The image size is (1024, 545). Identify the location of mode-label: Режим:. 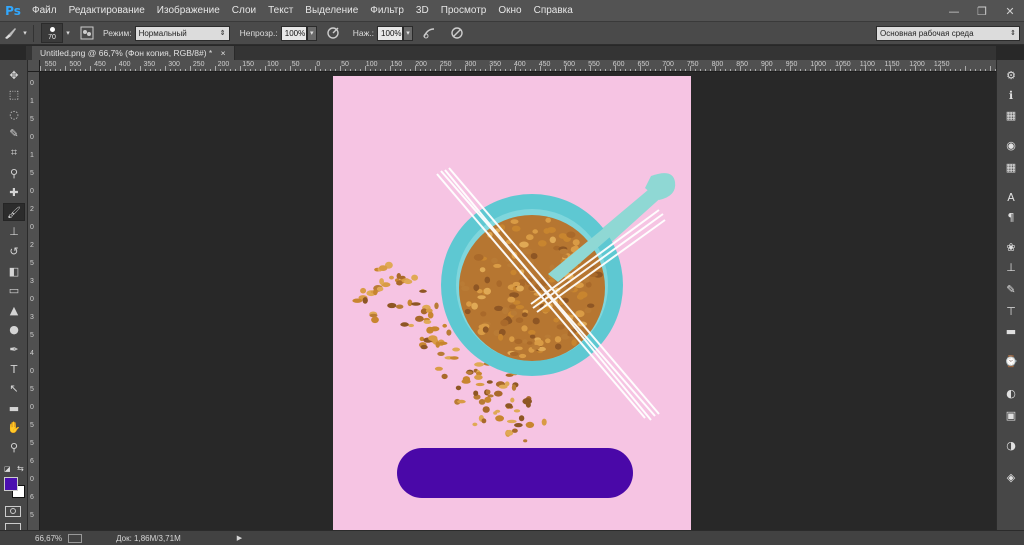
(117, 33).